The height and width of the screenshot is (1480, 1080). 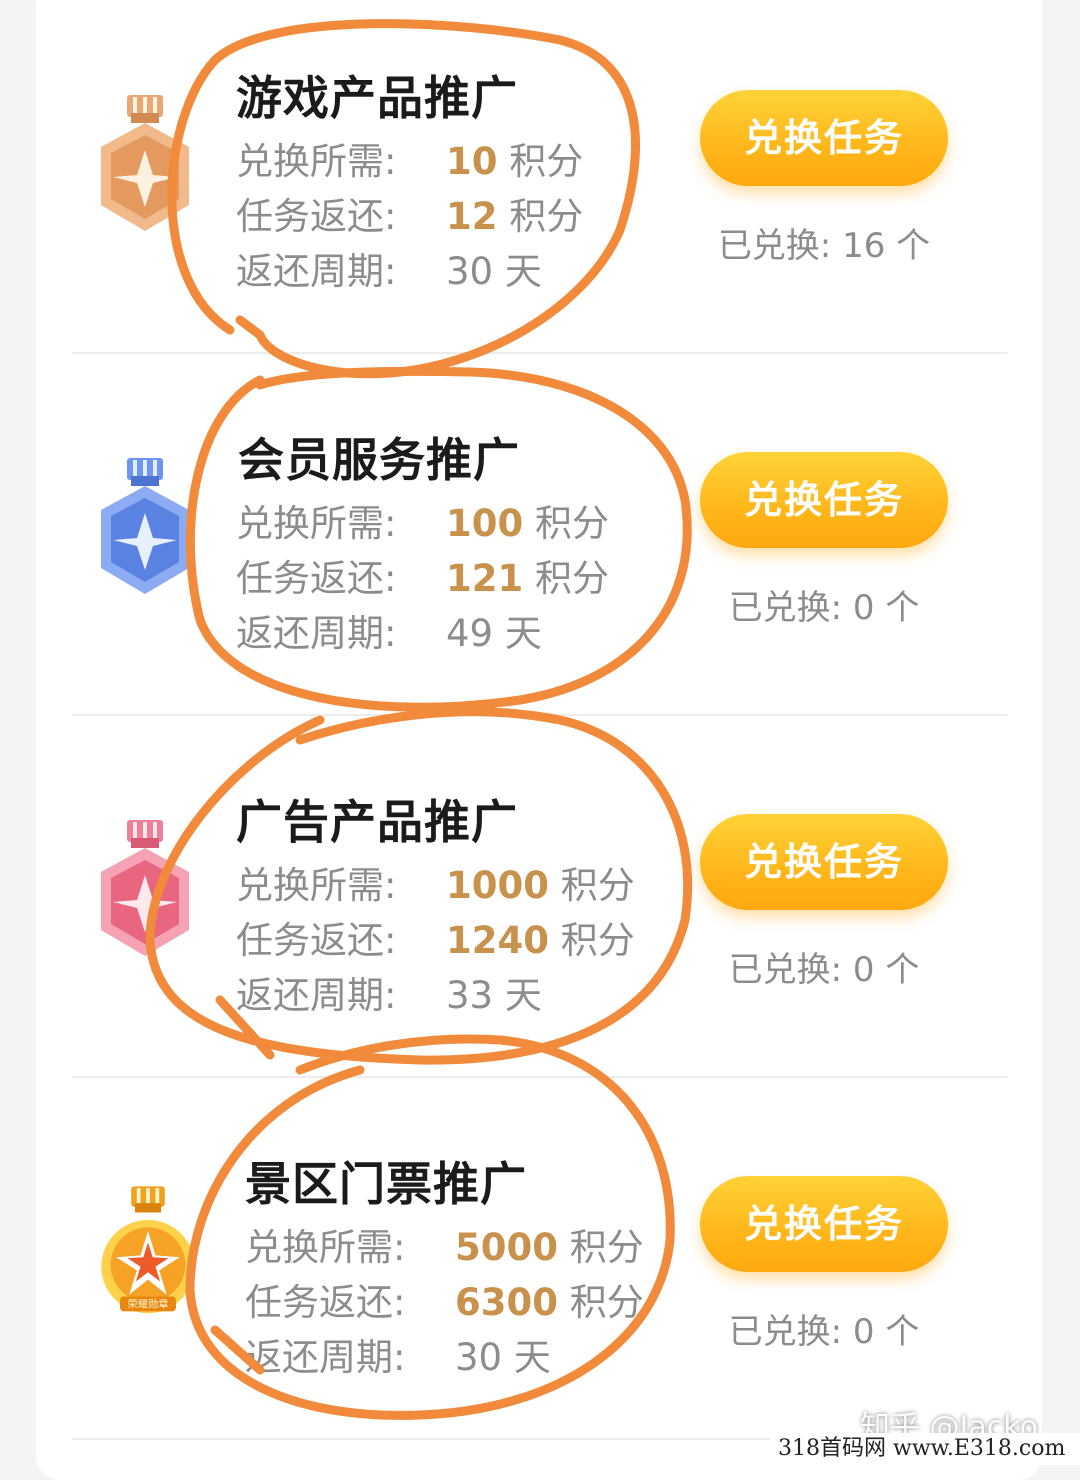 I want to click on pink-medal-icon, so click(x=145, y=888).